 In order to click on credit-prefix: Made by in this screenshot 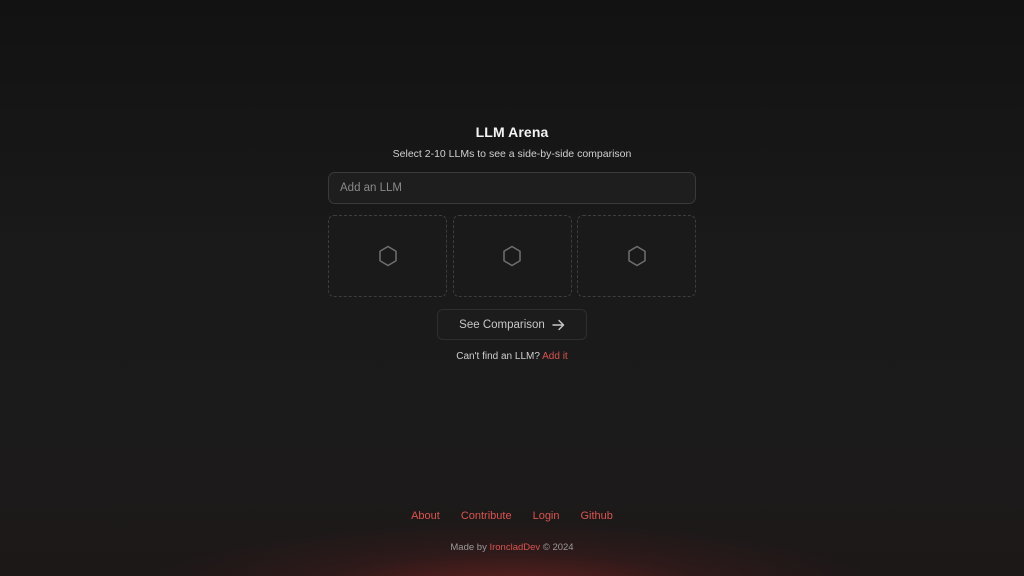, I will do `click(468, 547)`.